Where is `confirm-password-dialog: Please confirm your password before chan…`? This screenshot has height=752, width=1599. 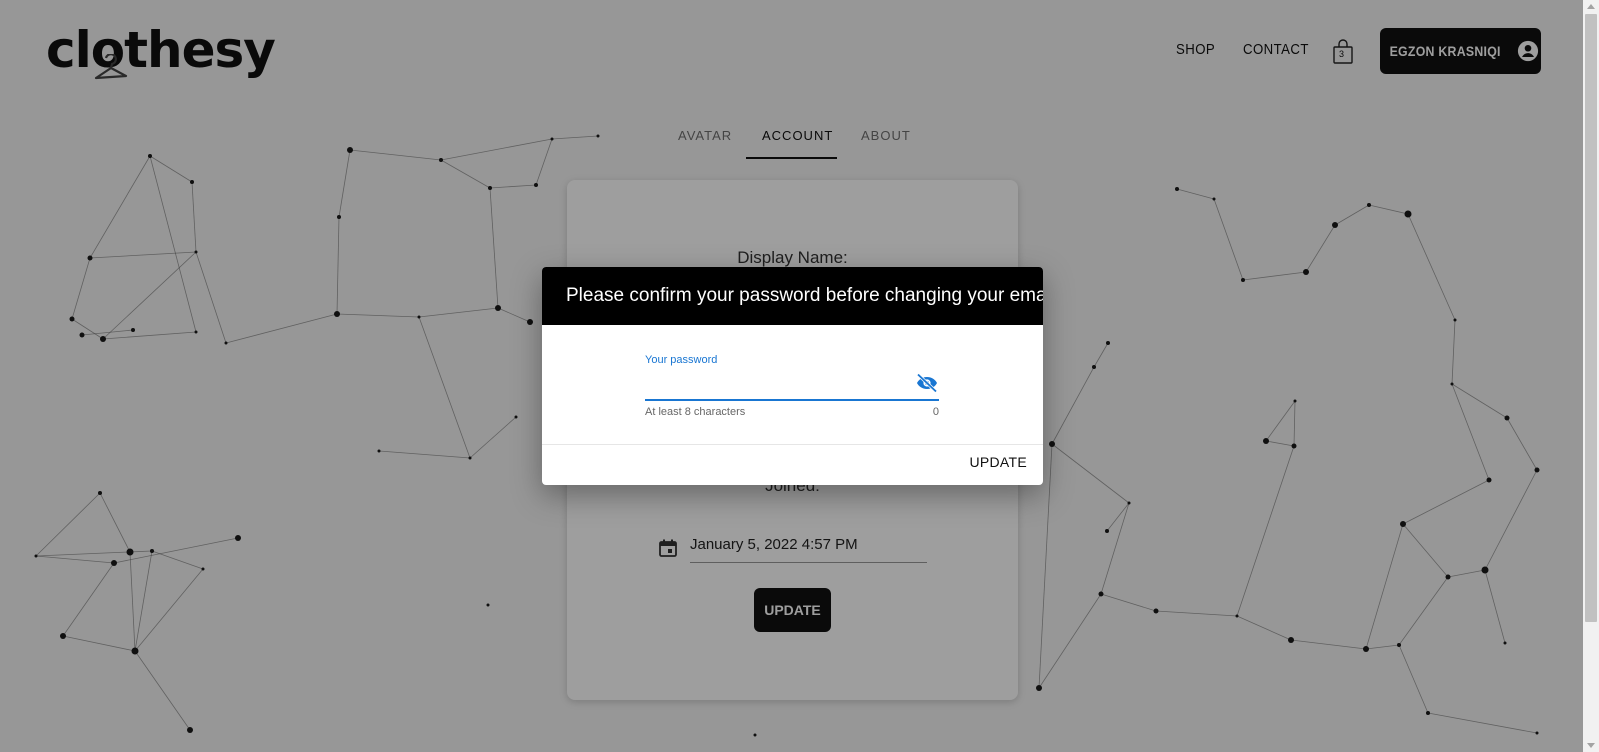 confirm-password-dialog: Please confirm your password before chan… is located at coordinates (792, 376).